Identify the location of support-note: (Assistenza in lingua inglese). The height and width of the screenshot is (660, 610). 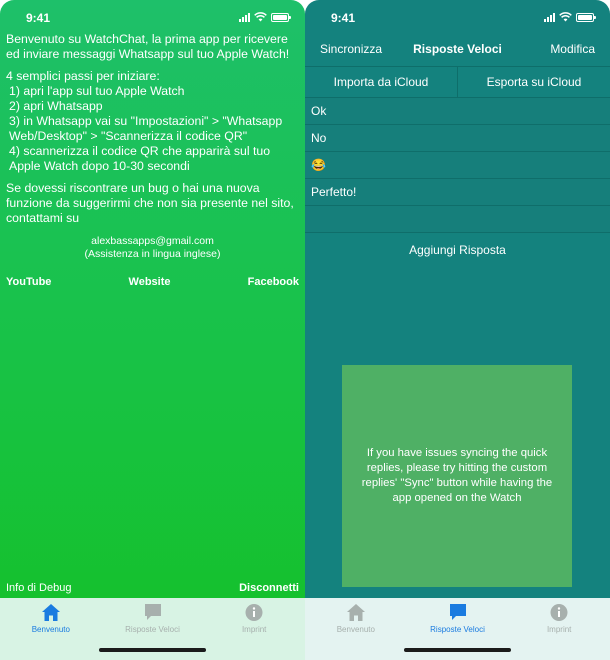
(152, 254).